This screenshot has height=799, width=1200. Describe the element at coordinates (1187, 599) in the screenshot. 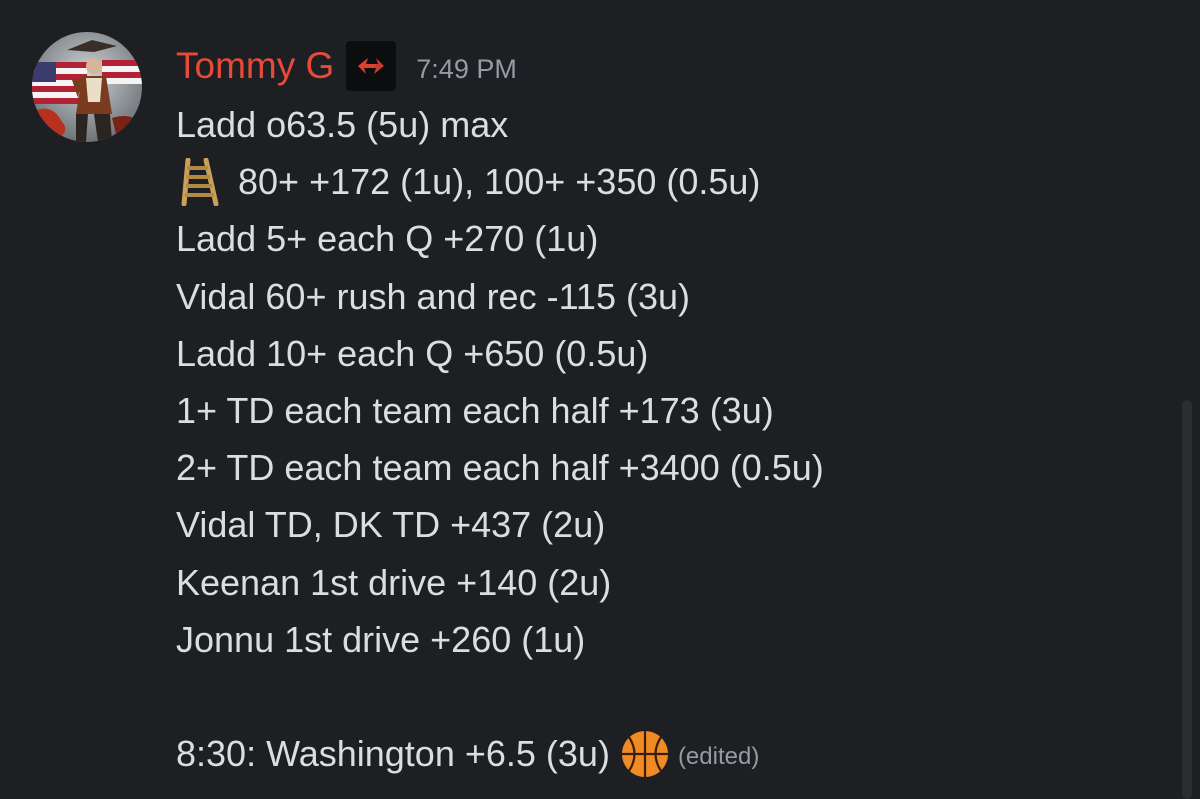

I see `scrollbar` at that location.